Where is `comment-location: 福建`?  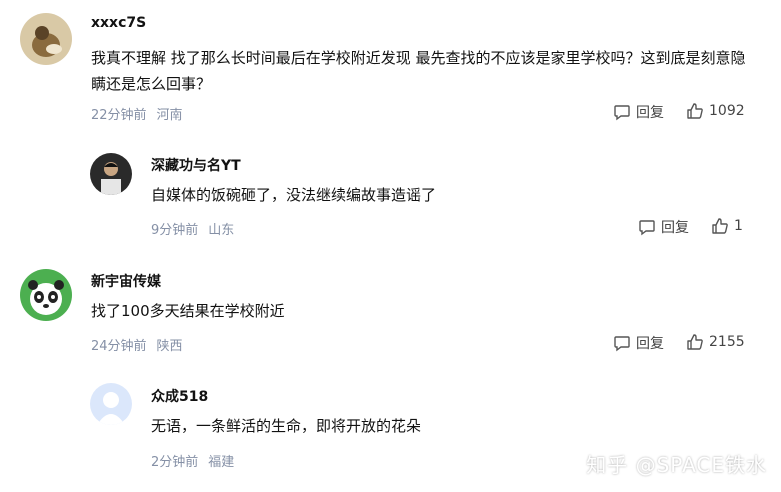
comment-location: 福建 is located at coordinates (221, 462).